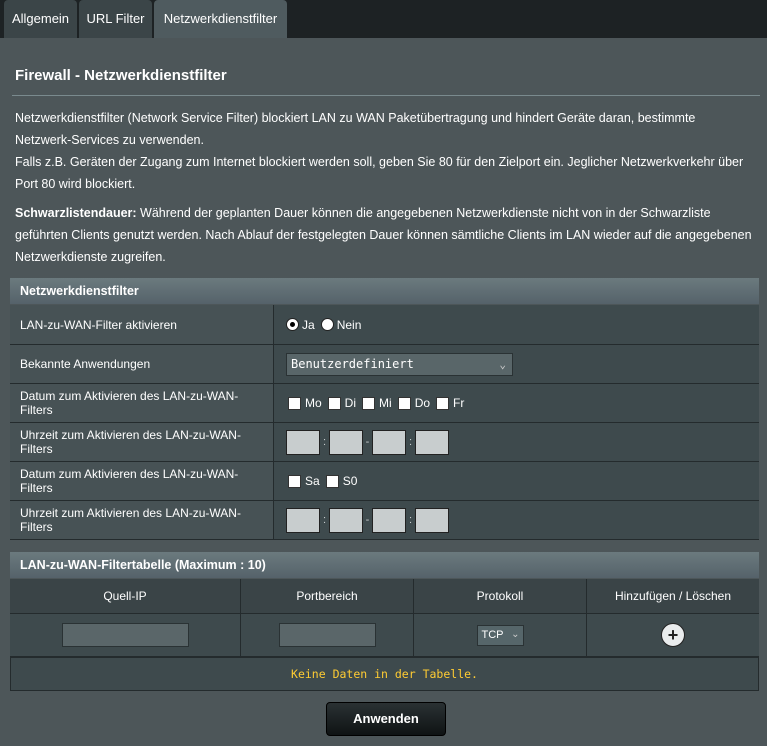 The image size is (767, 746). I want to click on port-range-cell, so click(327, 635).